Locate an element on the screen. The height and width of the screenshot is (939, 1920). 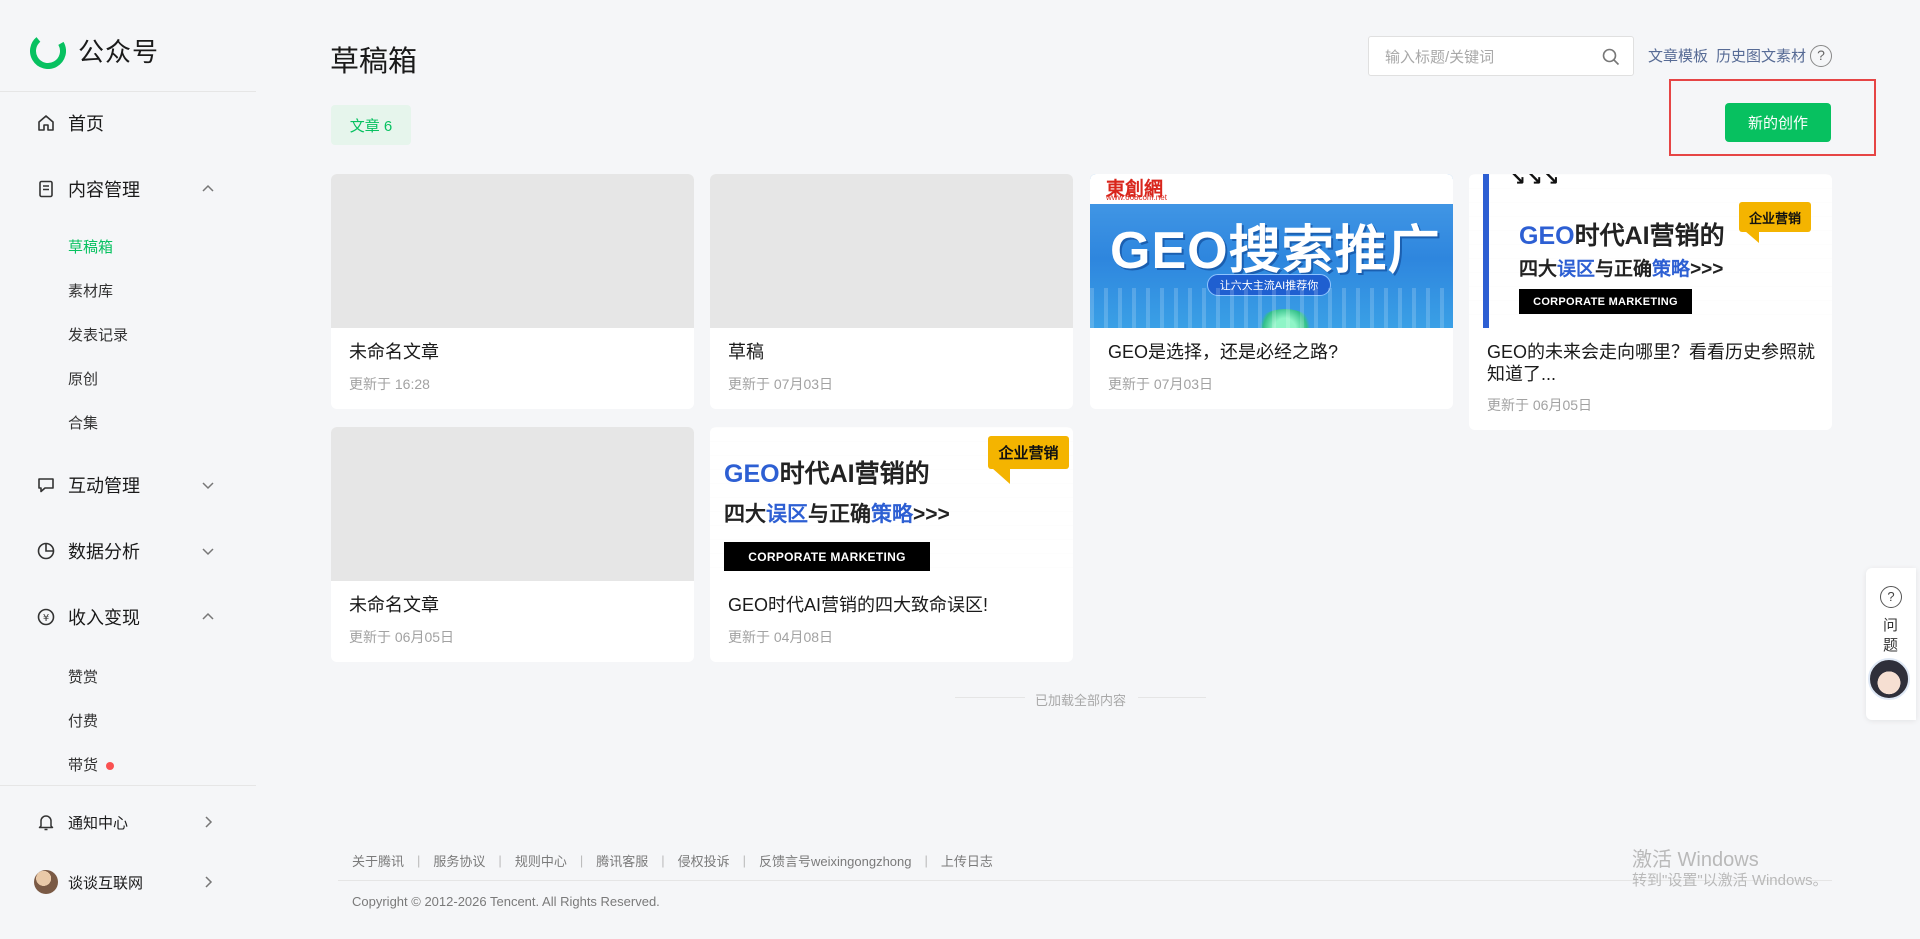
geo-search-poster-image: 東創網 www.668com.net GEO搜索推广 让六大主流AI推荐你 is located at coordinates (1271, 251).